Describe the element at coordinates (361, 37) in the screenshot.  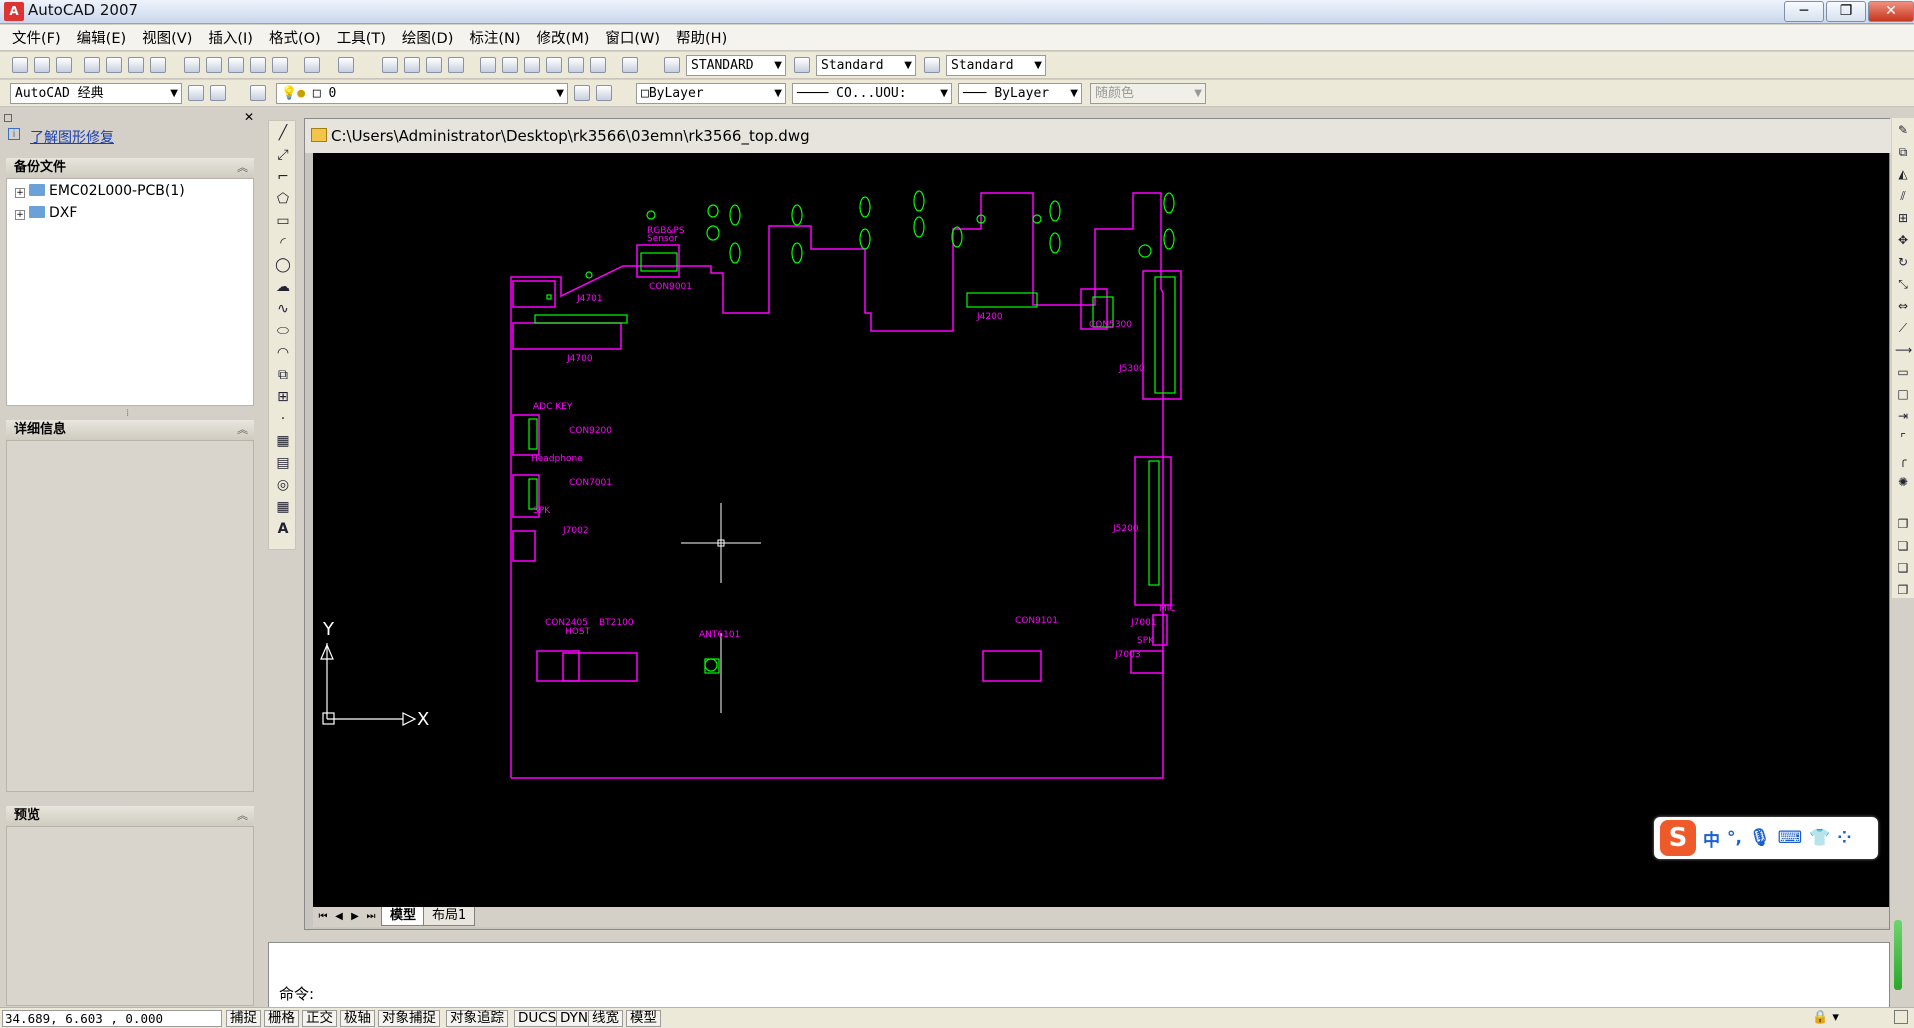
I see `menu-tools: 工具(T)` at that location.